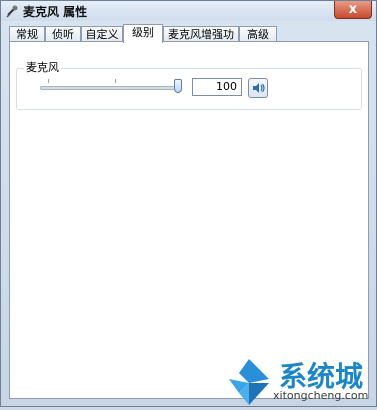  I want to click on tab-advanced: 高级, so click(258, 34).